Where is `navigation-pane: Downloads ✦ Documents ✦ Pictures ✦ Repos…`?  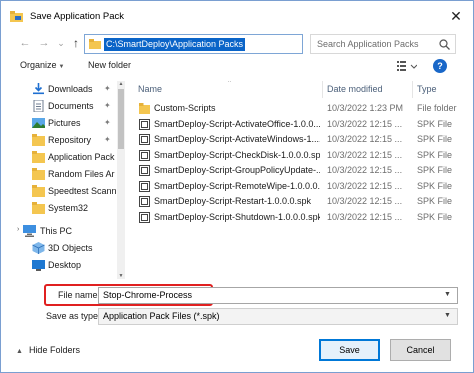
navigation-pane: Downloads ✦ Documents ✦ Pictures ✦ Repos… is located at coordinates (64, 180).